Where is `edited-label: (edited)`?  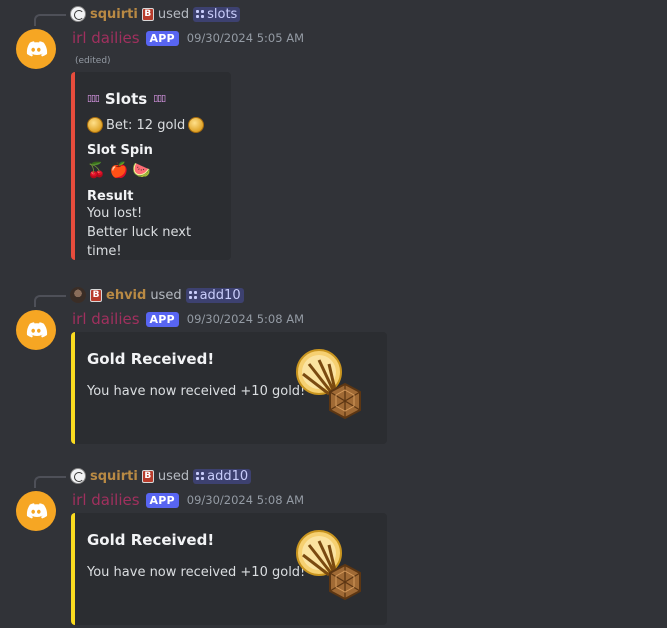
edited-label: (edited) is located at coordinates (93, 61).